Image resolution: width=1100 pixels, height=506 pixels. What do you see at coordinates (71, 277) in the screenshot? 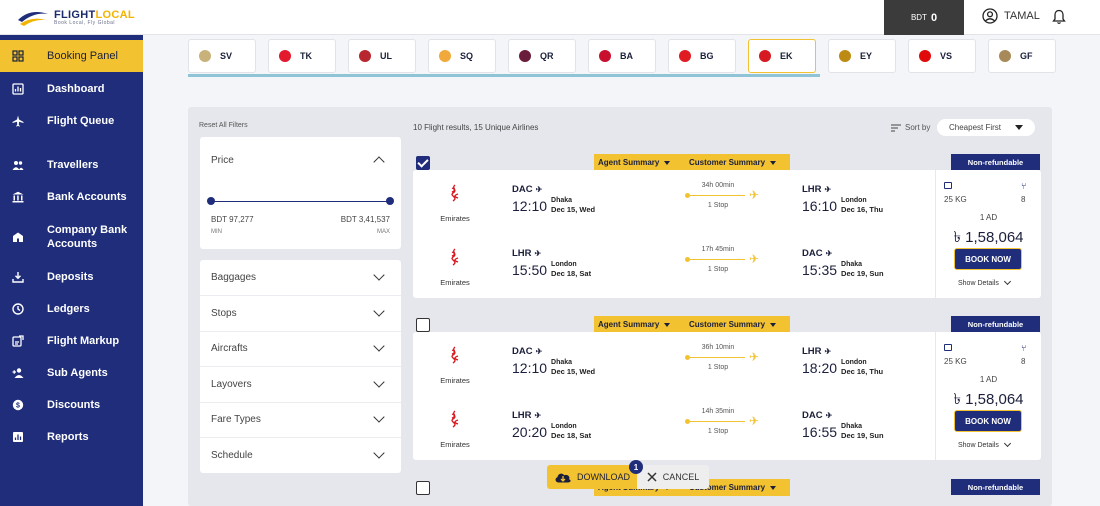
I see `sidebar-item-deposits: Deposits` at bounding box center [71, 277].